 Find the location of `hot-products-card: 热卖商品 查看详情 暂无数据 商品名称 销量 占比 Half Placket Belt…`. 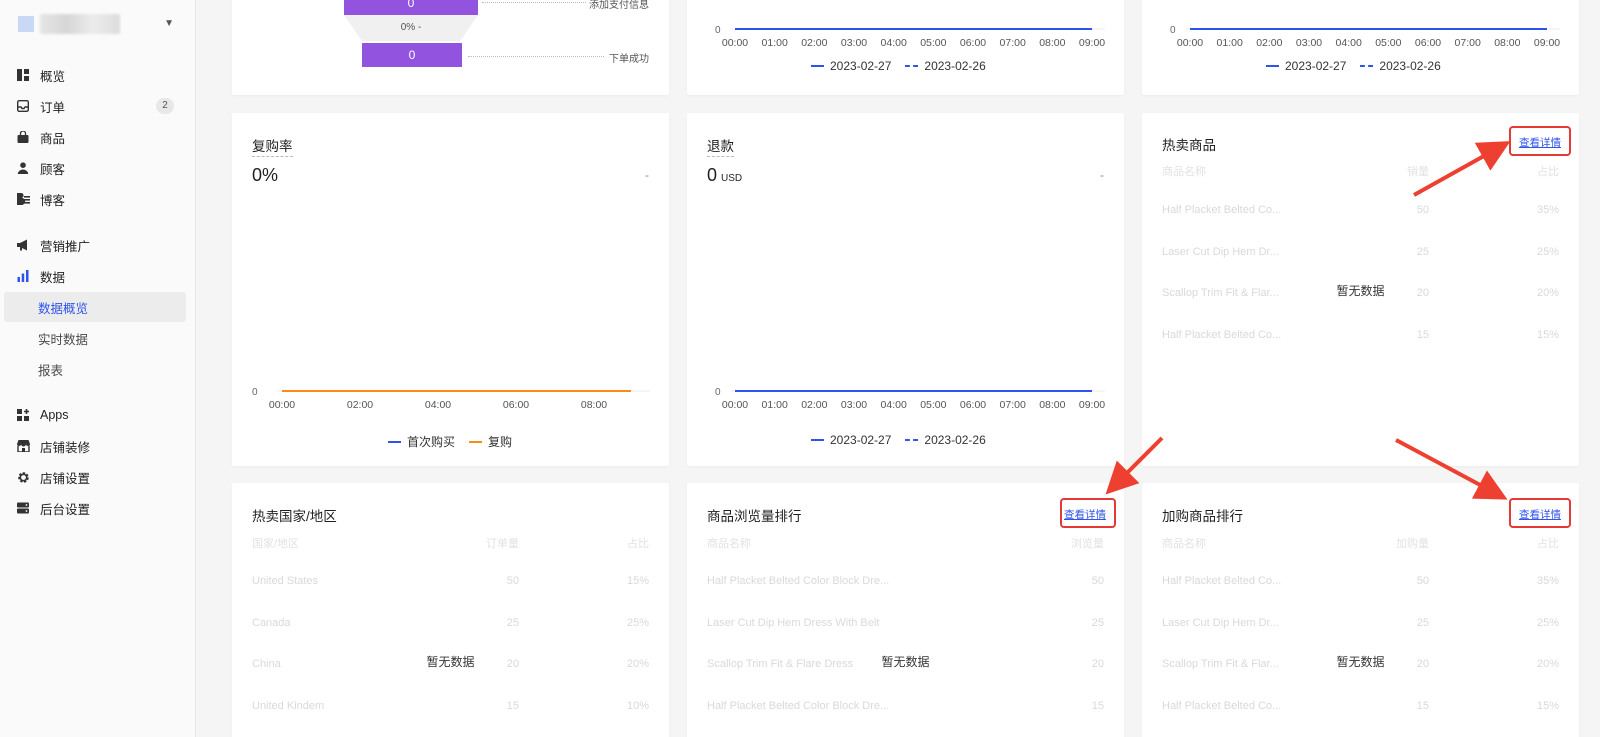

hot-products-card: 热卖商品 查看详情 暂无数据 商品名称 销量 占比 Half Placket Belt… is located at coordinates (1360, 289).